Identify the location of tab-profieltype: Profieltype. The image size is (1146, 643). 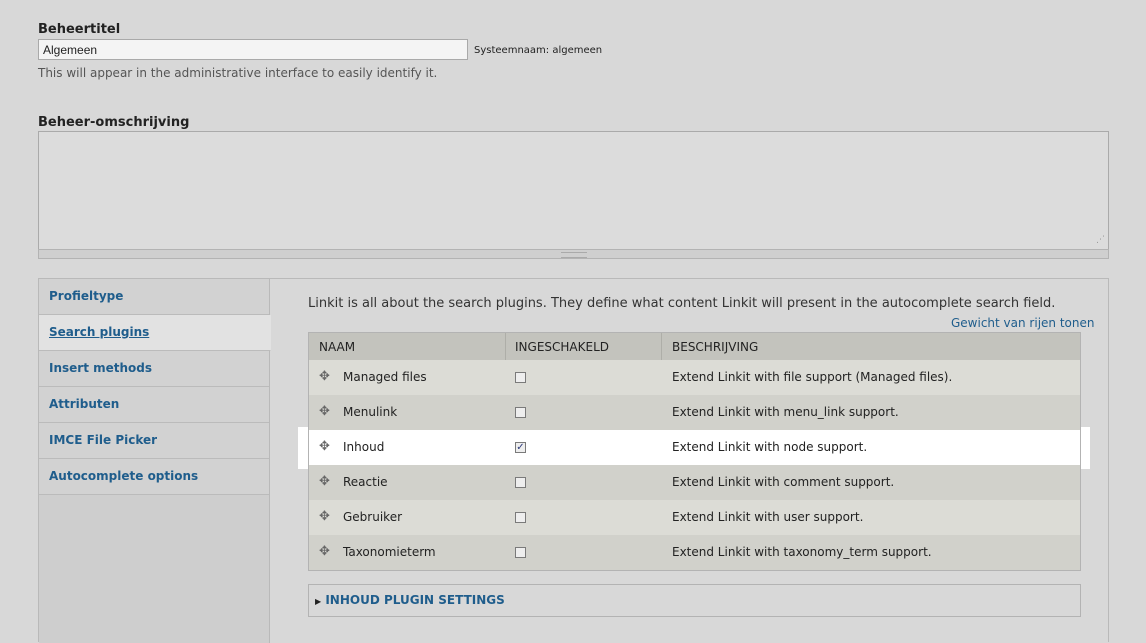
(154, 297).